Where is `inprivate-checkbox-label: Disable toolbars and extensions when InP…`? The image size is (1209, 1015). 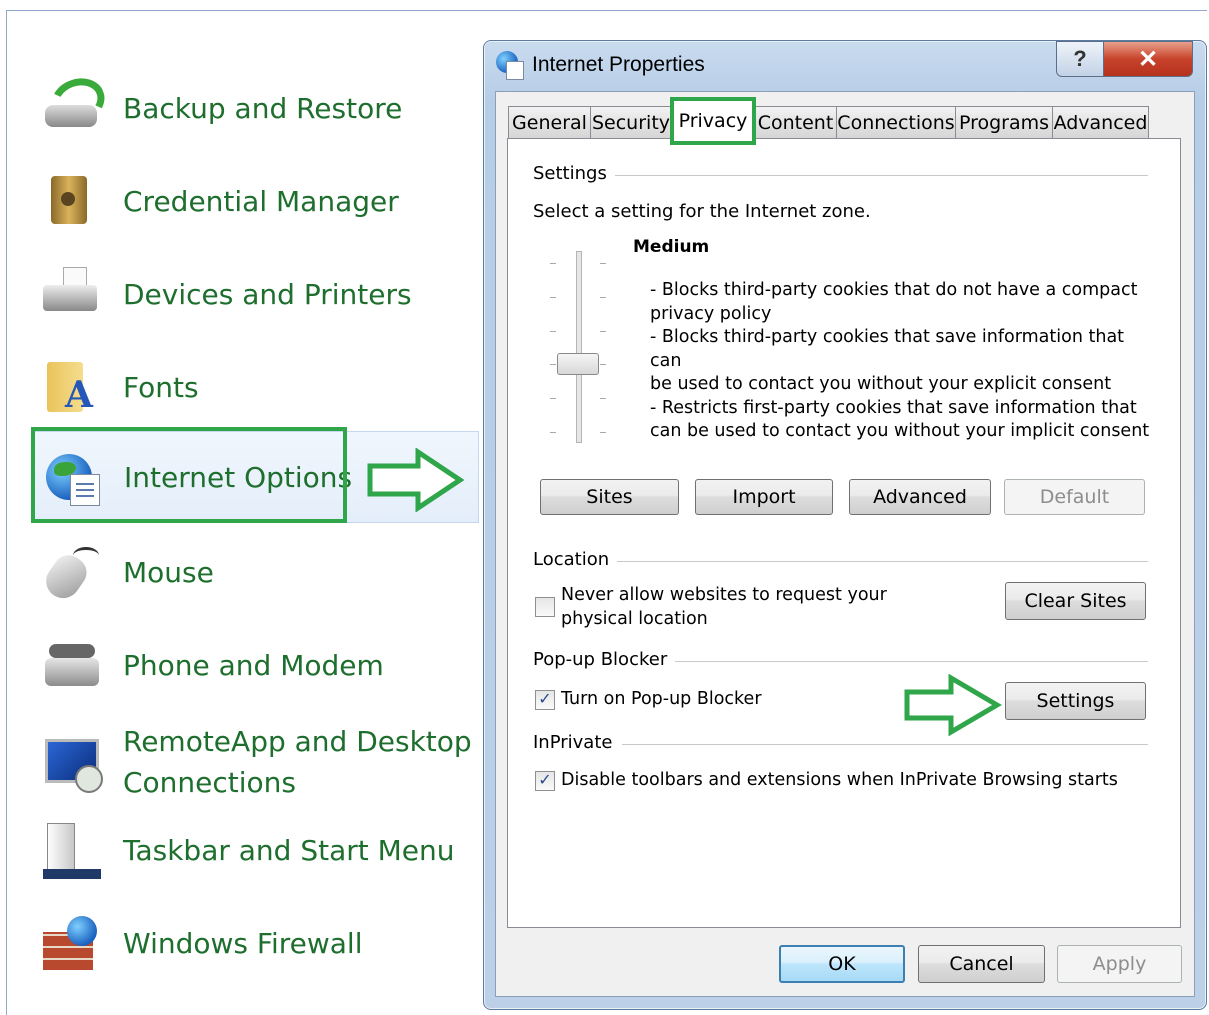
inprivate-checkbox-label: Disable toolbars and extensions when InP… is located at coordinates (839, 780).